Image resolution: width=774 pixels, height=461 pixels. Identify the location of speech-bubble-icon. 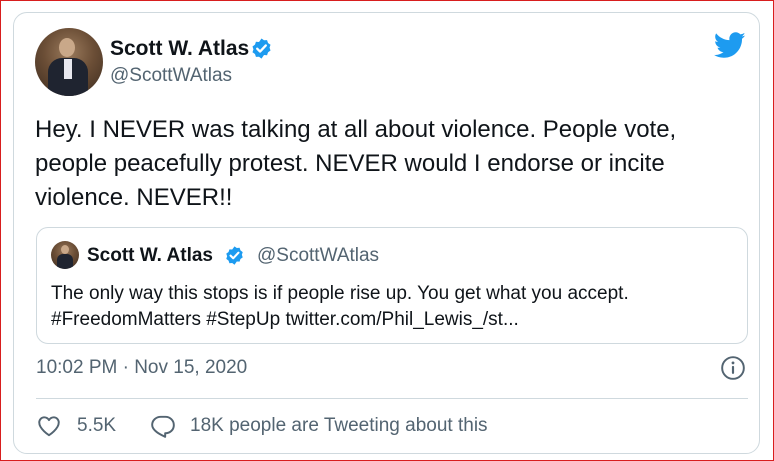
(163, 426).